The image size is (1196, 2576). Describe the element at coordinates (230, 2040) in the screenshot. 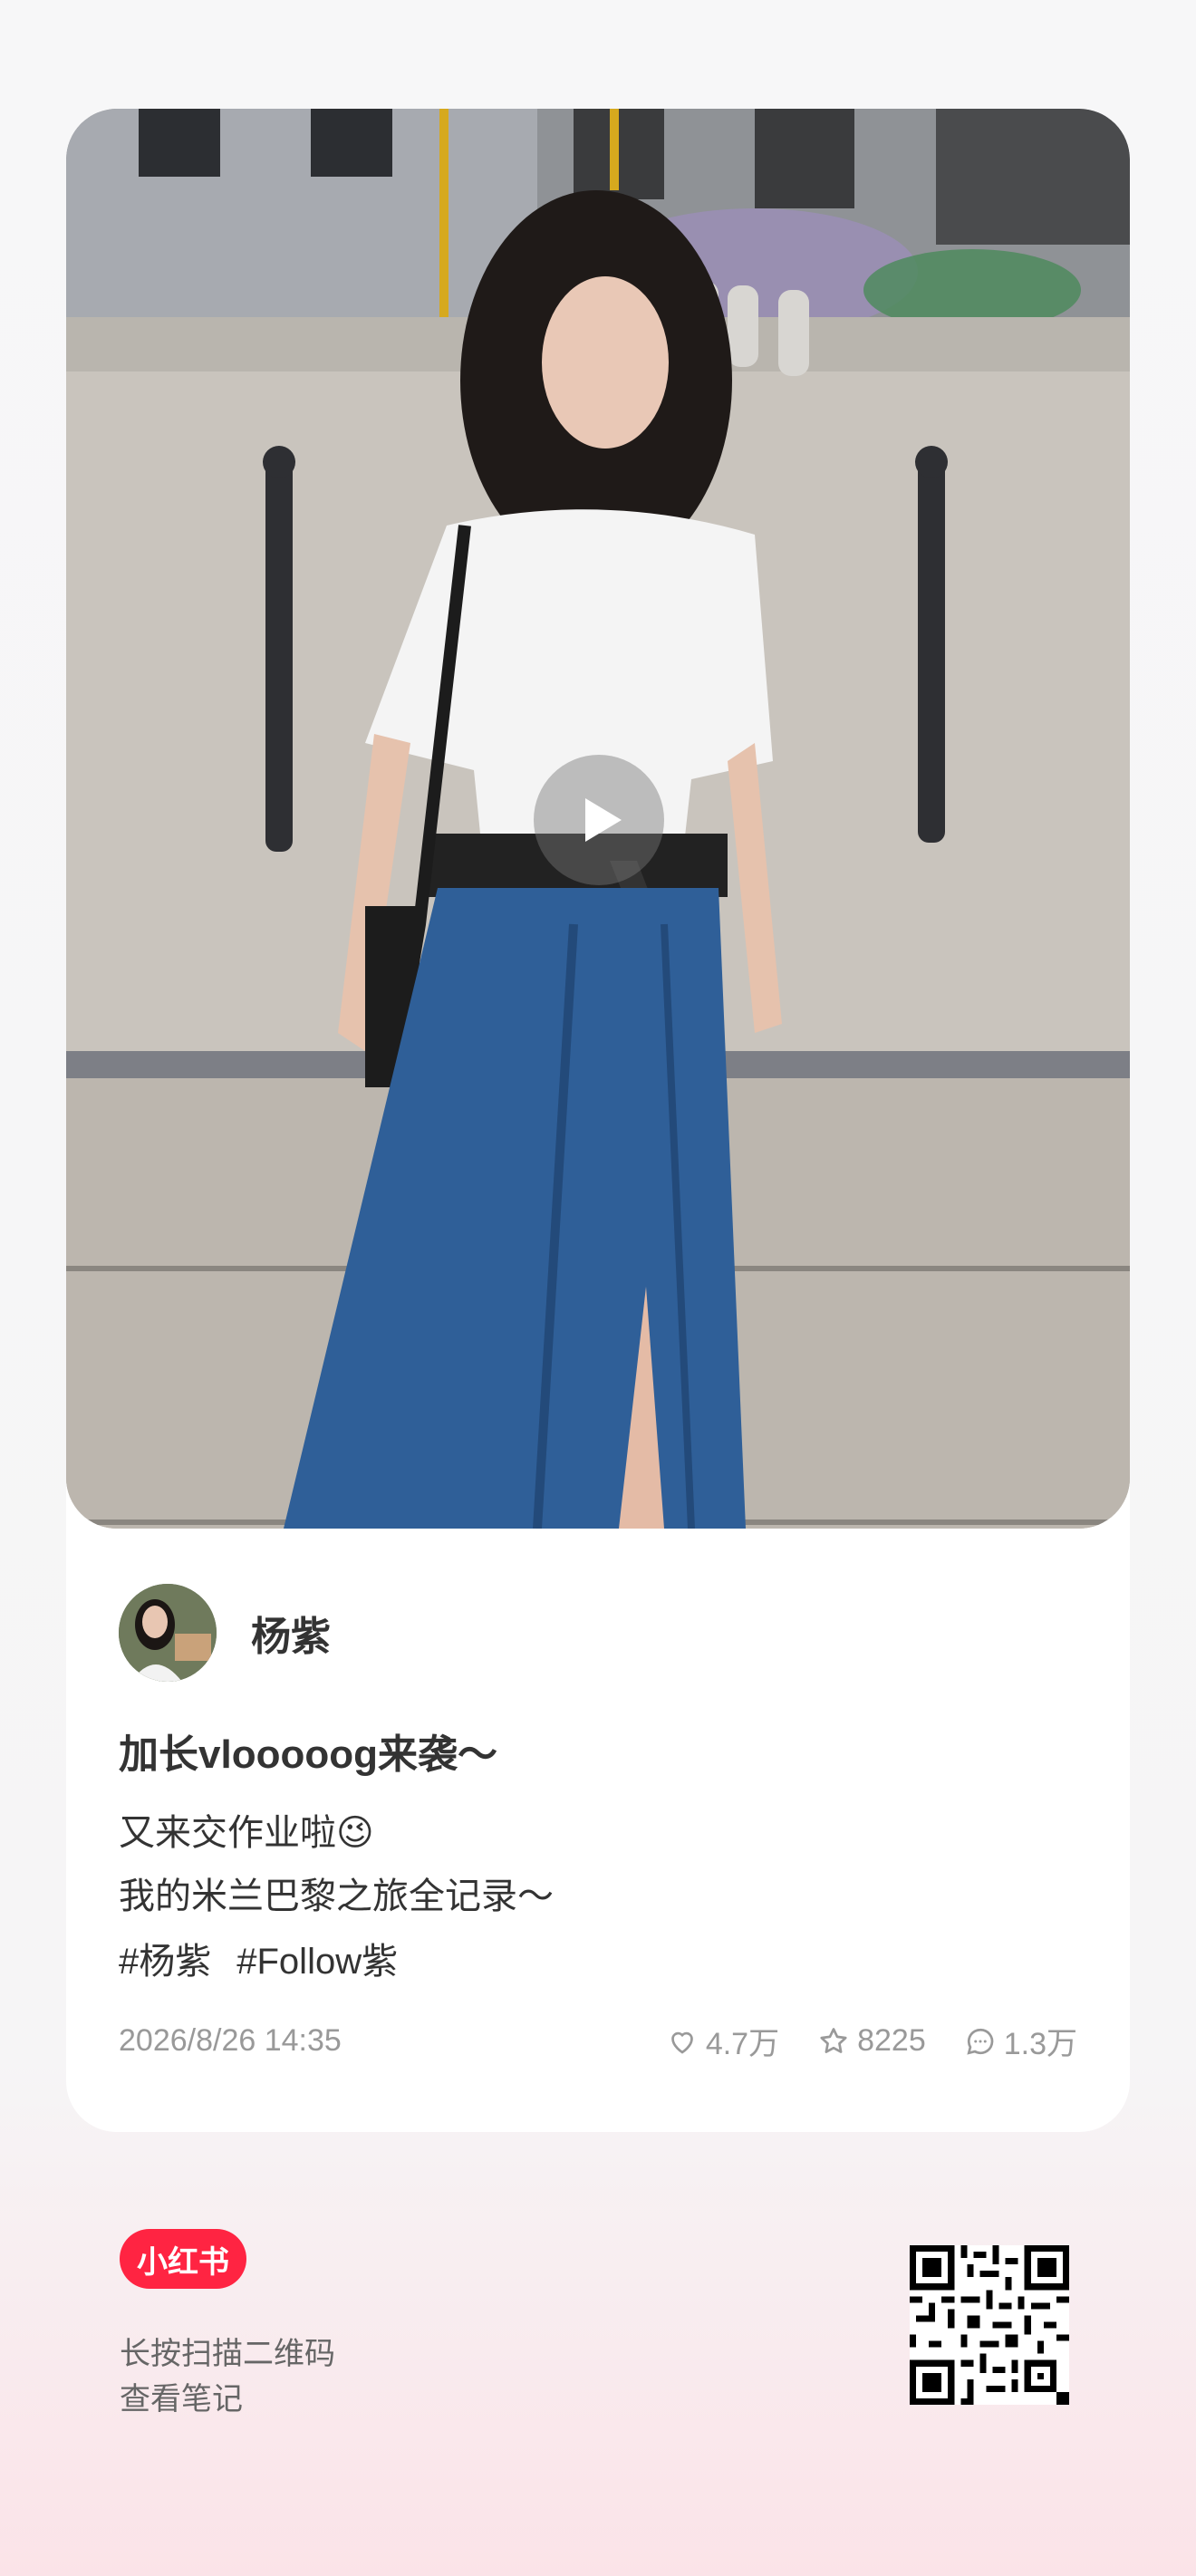

I see `post-date: 2026/8/26 14:35` at that location.